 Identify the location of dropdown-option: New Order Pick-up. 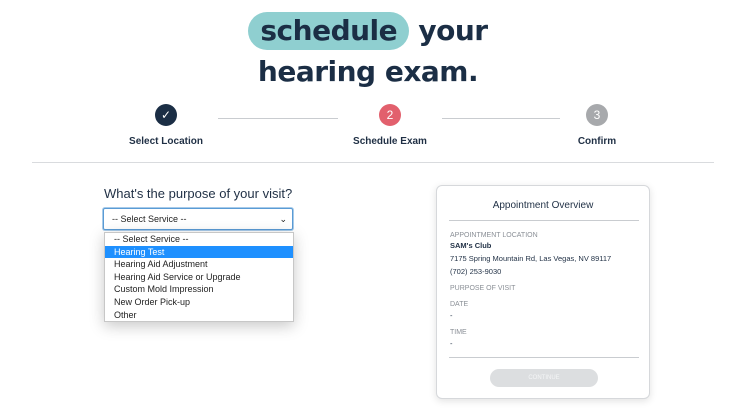
(199, 302).